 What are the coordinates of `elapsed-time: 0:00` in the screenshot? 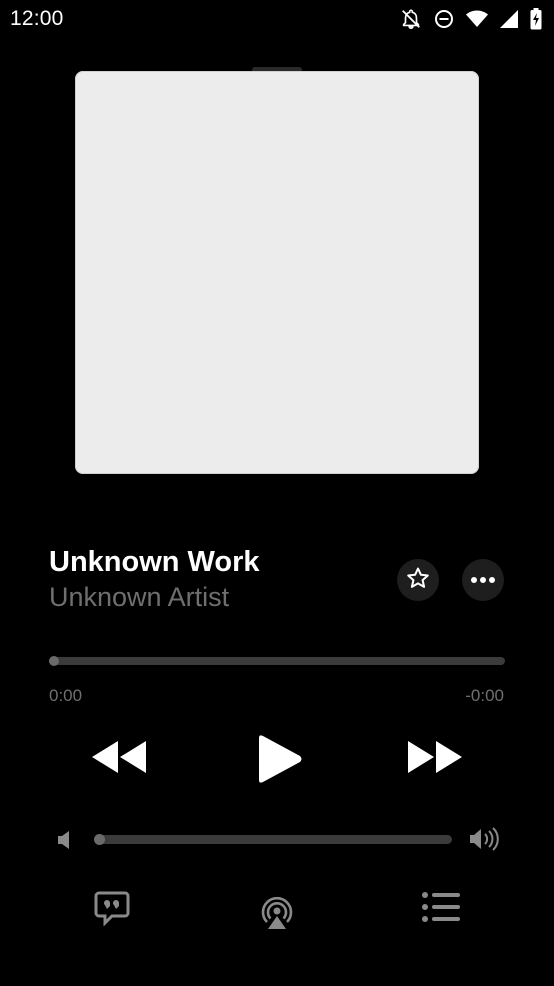 It's located at (66, 695).